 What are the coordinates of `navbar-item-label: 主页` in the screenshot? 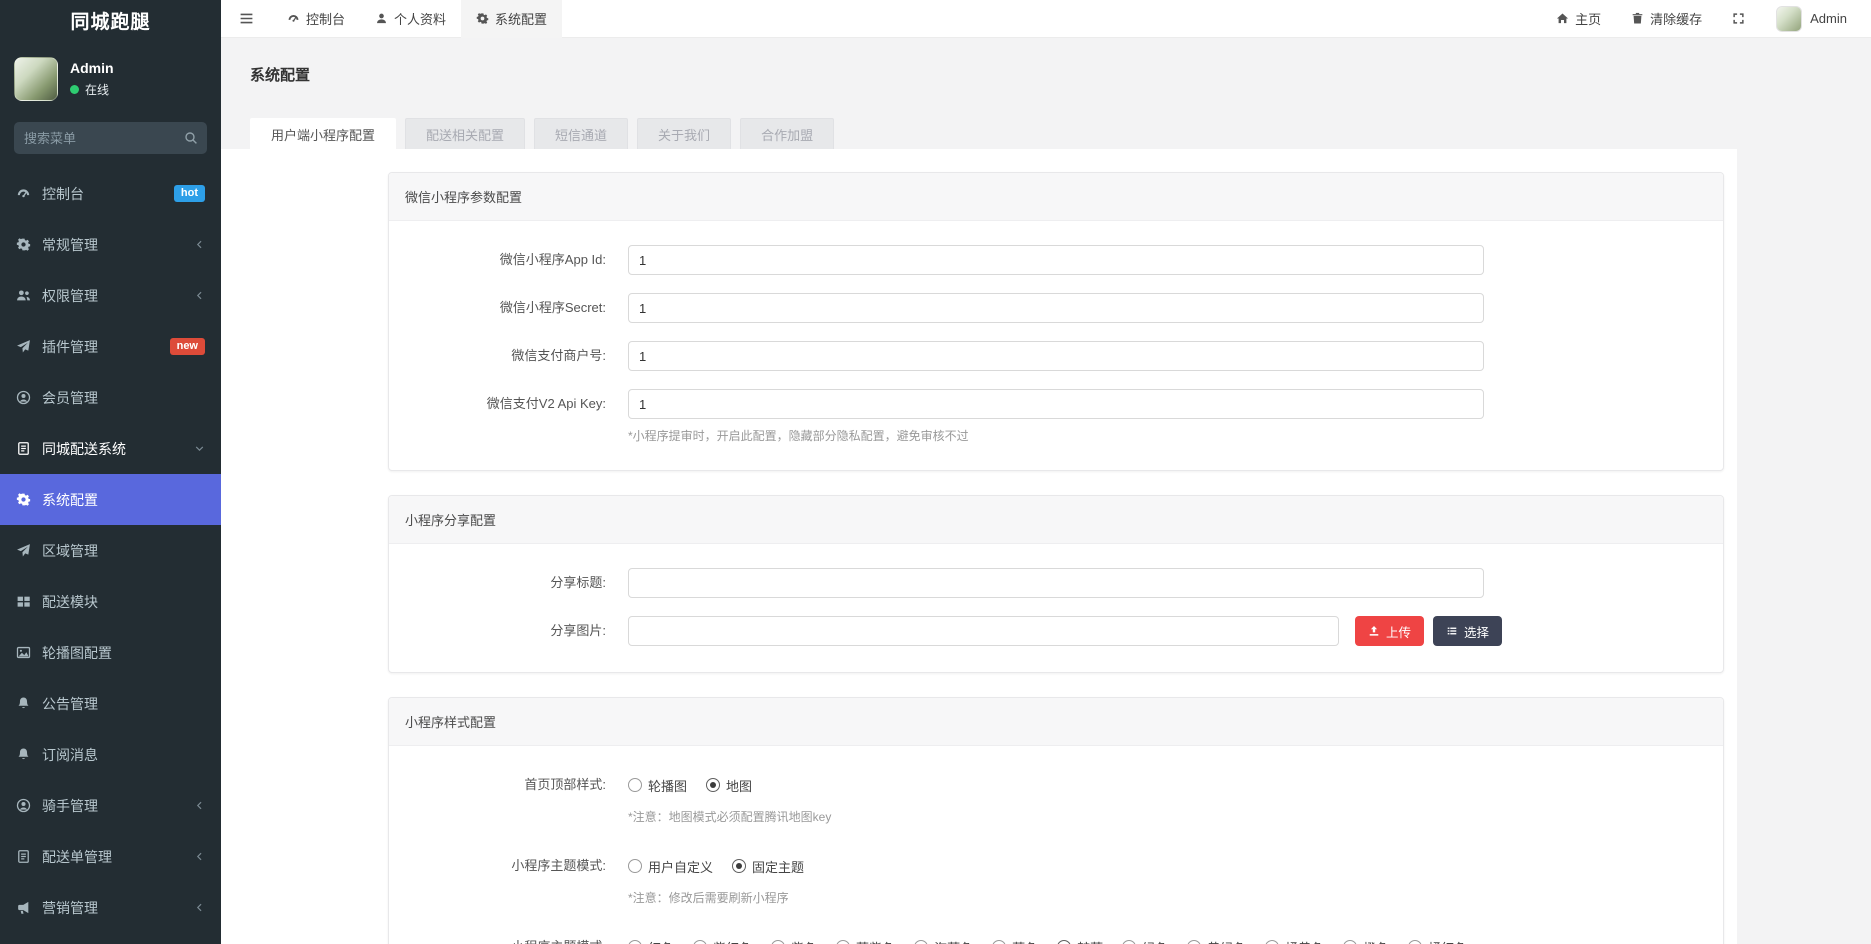 It's located at (1588, 19).